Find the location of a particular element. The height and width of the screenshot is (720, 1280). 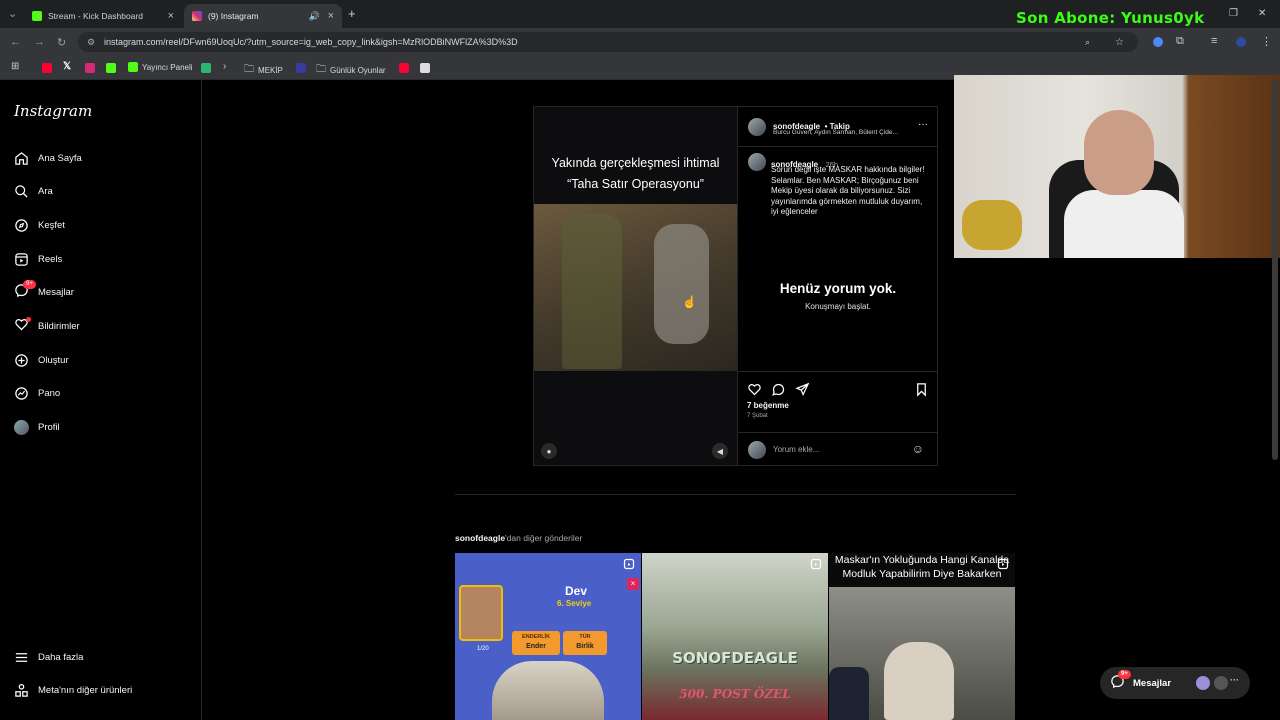

restore-window-icon: ❐ is located at coordinates (1233, 13).